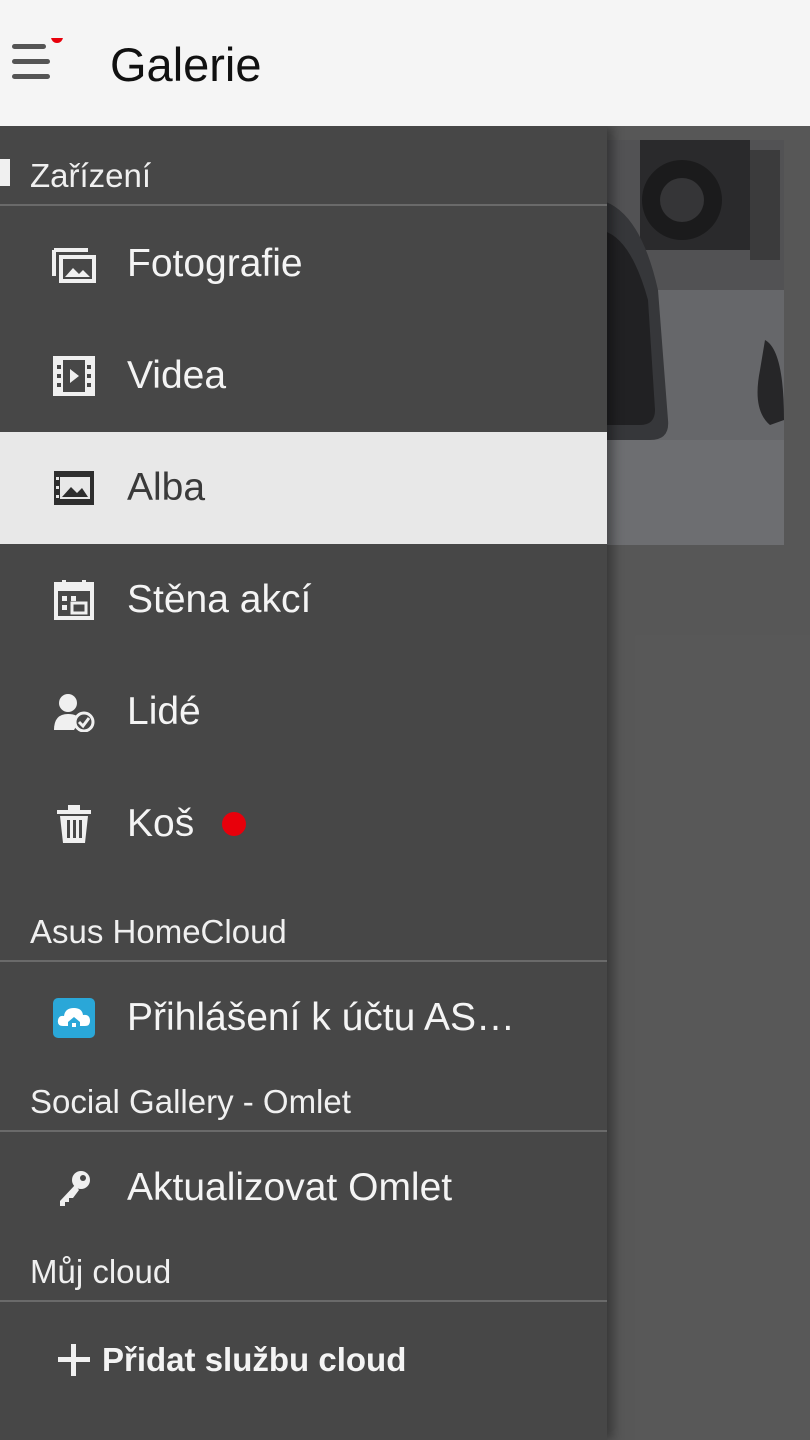 Image resolution: width=810 pixels, height=1440 pixels. I want to click on section-header-homecloud: Asus HomeCloud, so click(303, 922).